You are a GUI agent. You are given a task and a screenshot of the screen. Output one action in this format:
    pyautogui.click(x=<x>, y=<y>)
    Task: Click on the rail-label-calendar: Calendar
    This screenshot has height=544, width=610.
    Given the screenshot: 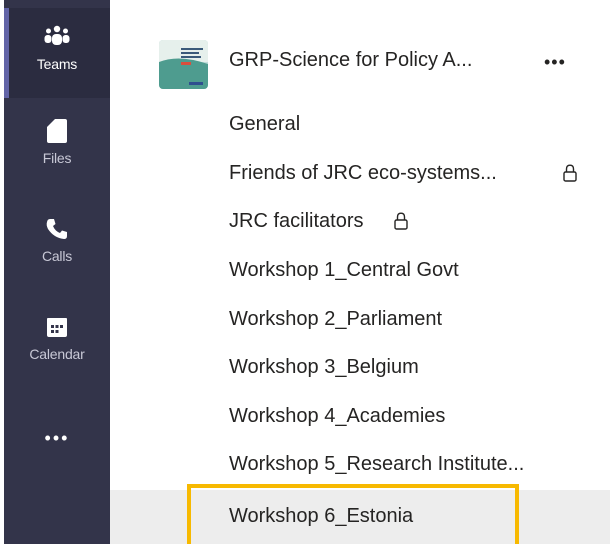 What is the action you would take?
    pyautogui.click(x=57, y=354)
    